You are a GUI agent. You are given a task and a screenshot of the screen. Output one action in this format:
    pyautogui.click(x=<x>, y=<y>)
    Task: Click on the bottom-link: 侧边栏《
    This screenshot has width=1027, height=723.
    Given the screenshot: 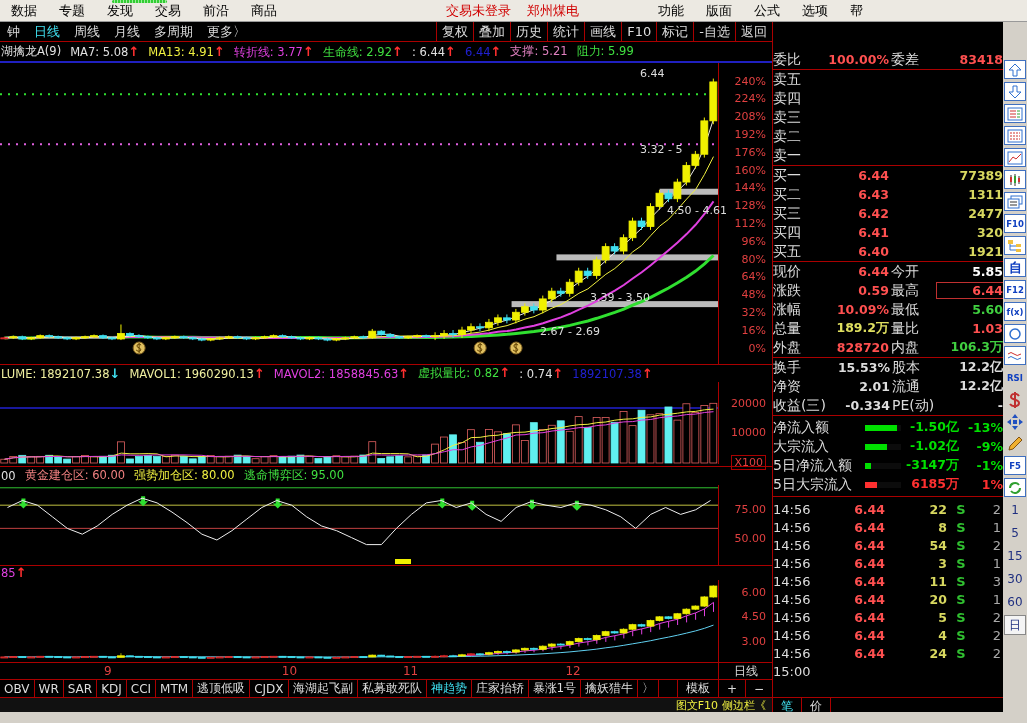 What is the action you would take?
    pyautogui.click(x=744, y=705)
    